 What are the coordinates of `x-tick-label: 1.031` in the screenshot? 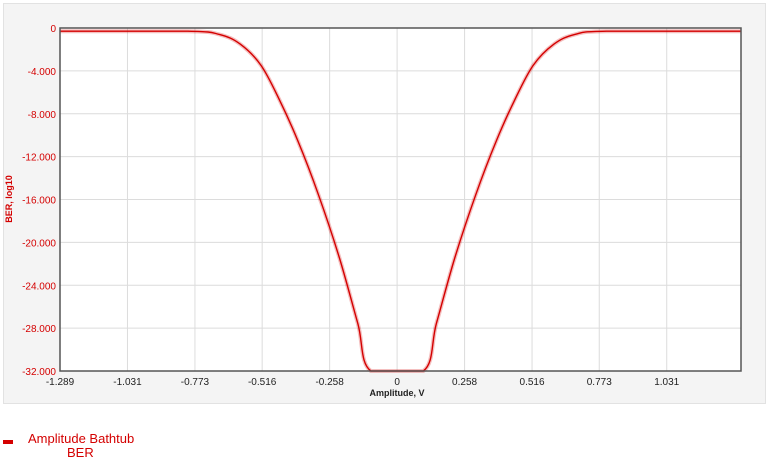 It's located at (666, 382).